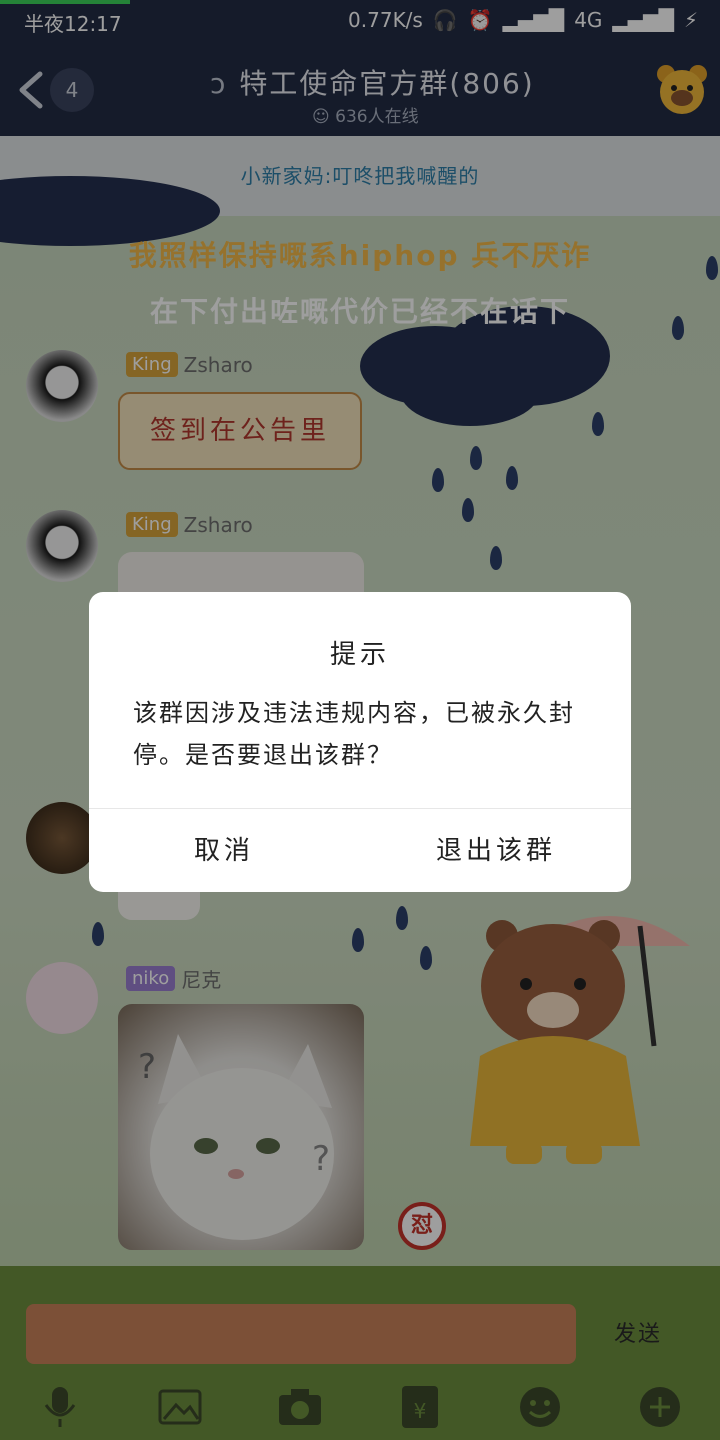 Image resolution: width=720 pixels, height=1440 pixels. What do you see at coordinates (359, 655) in the screenshot?
I see `dialog-title: 提示` at bounding box center [359, 655].